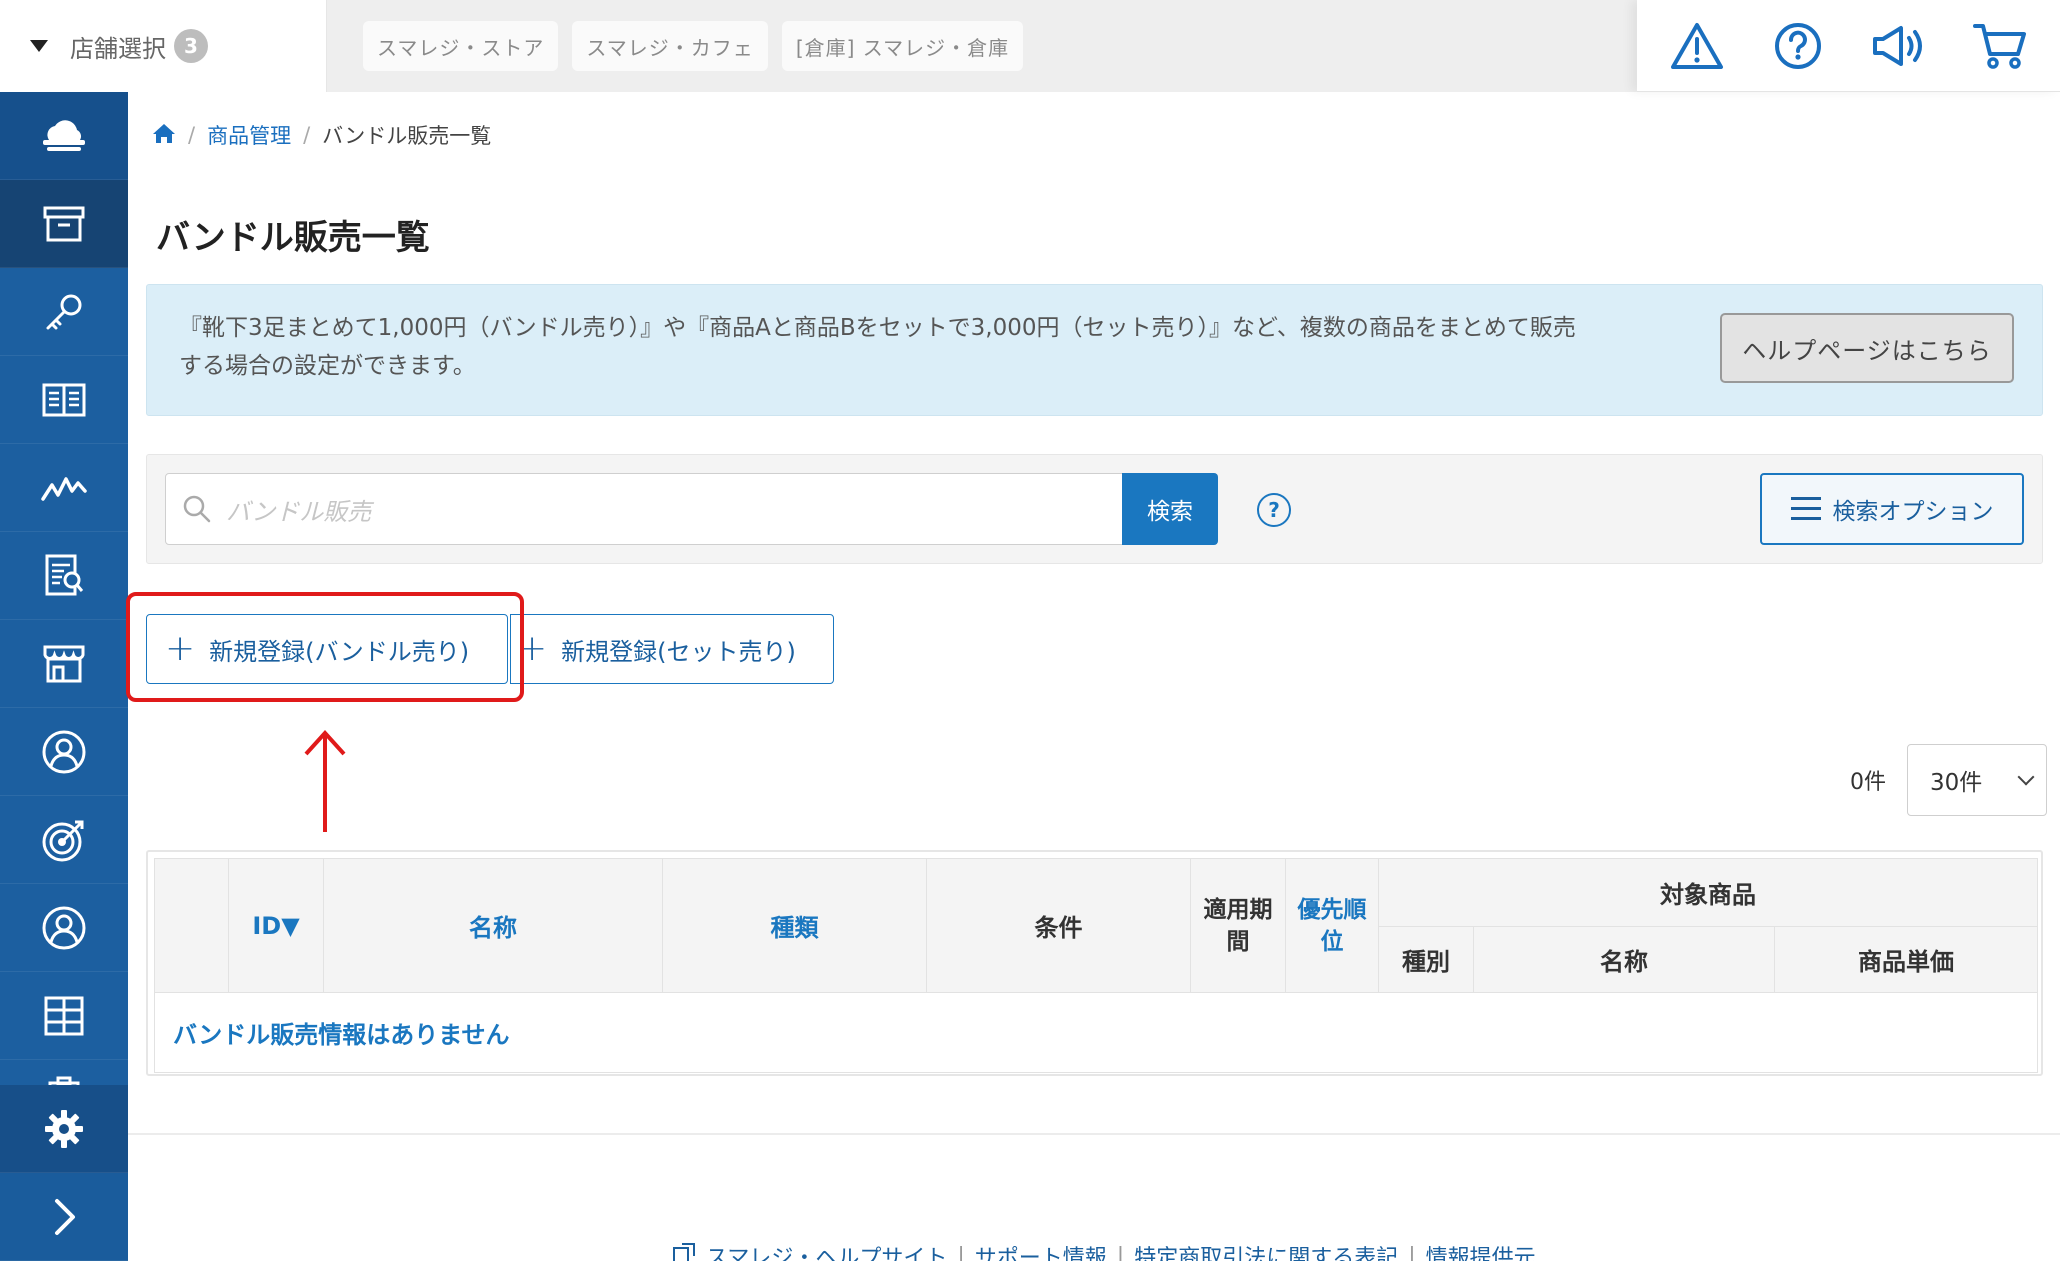 The image size is (2060, 1261). I want to click on table-header-target-kind: 種別, so click(1426, 959).